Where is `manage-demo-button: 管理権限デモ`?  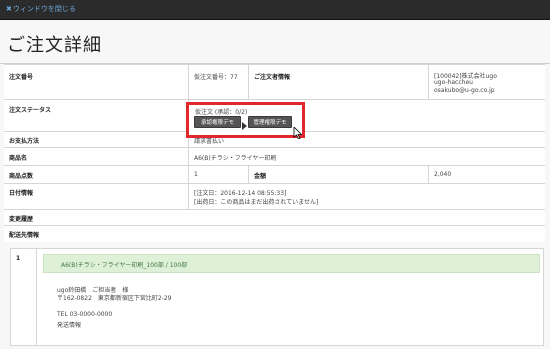
manage-demo-button: 管理権限デモ is located at coordinates (270, 122).